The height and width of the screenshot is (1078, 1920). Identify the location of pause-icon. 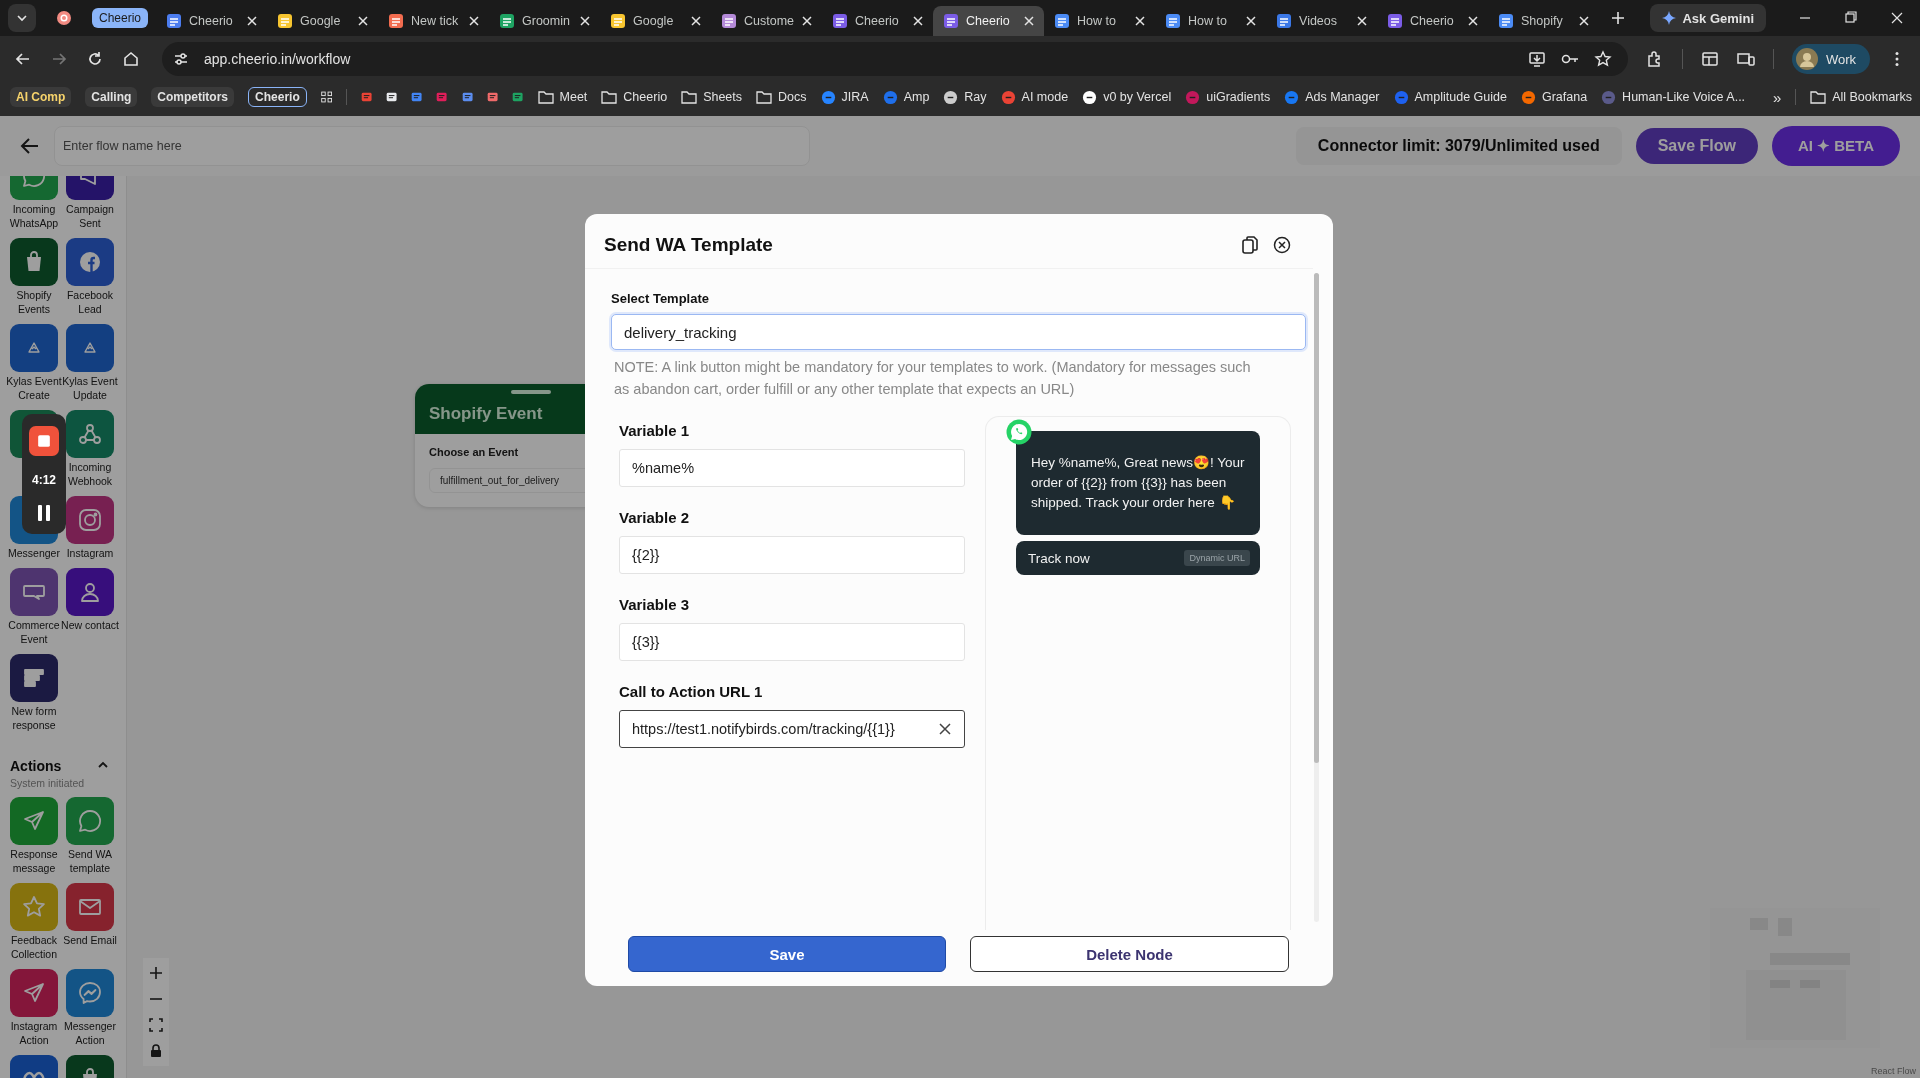
(44, 512).